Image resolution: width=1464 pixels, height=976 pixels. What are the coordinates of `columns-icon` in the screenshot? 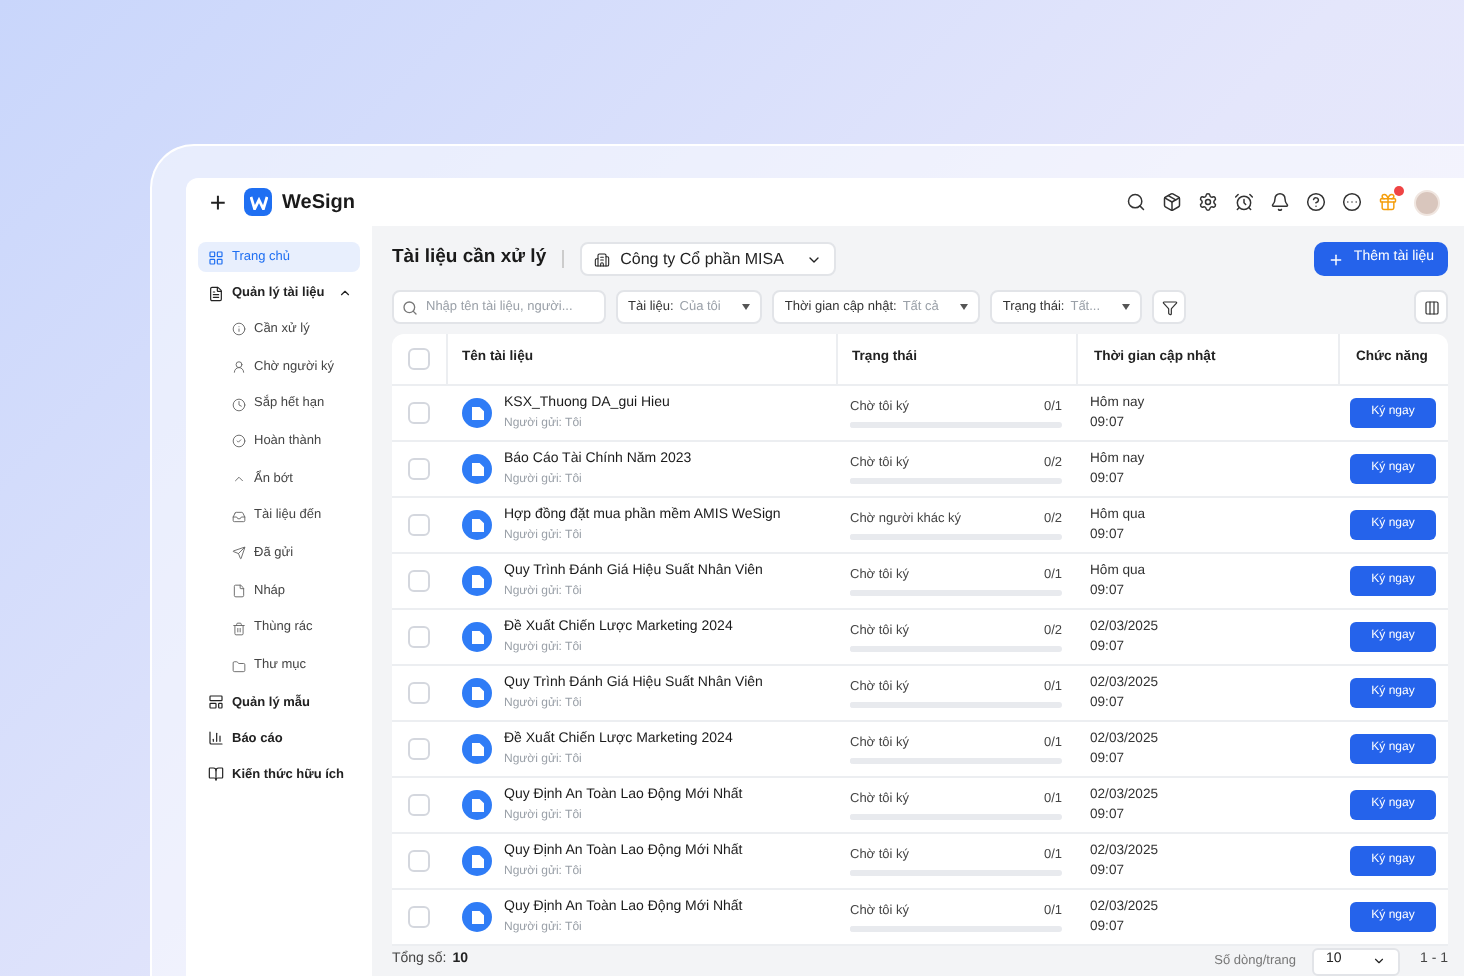 It's located at (1431, 307).